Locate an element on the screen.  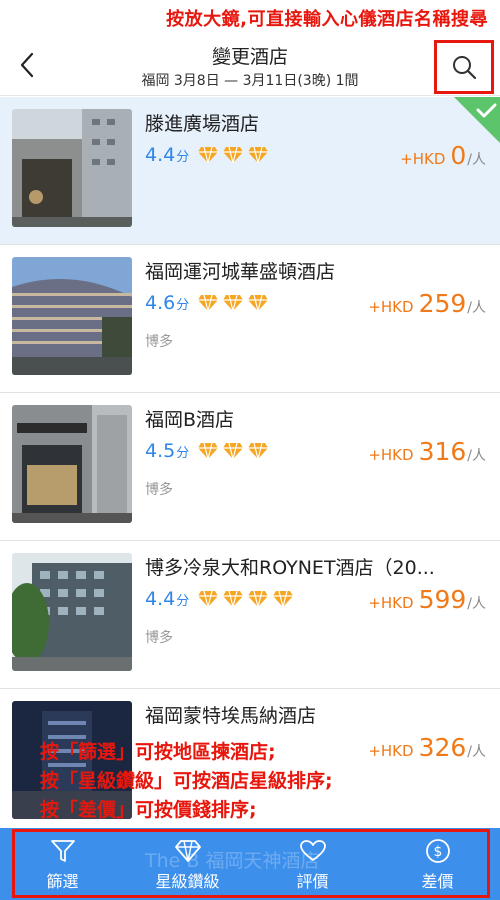
price-amount: 0 is located at coordinates (458, 155).